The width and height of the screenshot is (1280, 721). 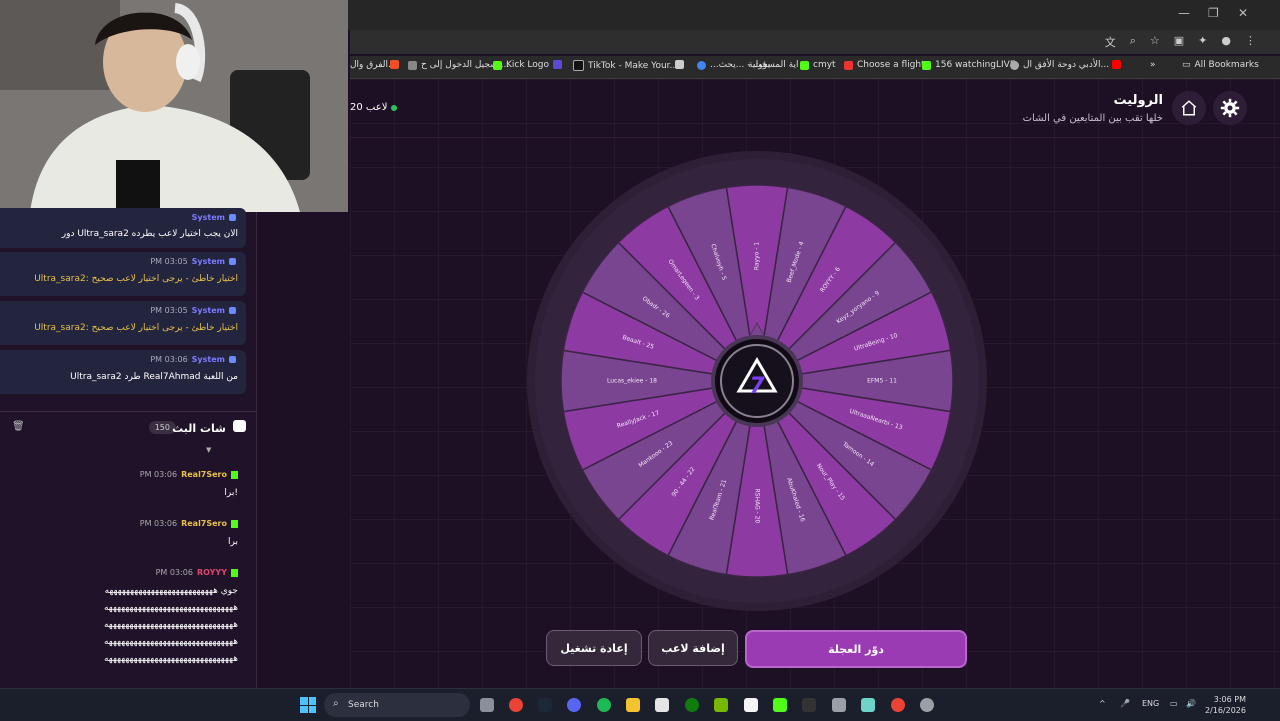 I want to click on zoom-icon: ⌕, so click(x=1133, y=42).